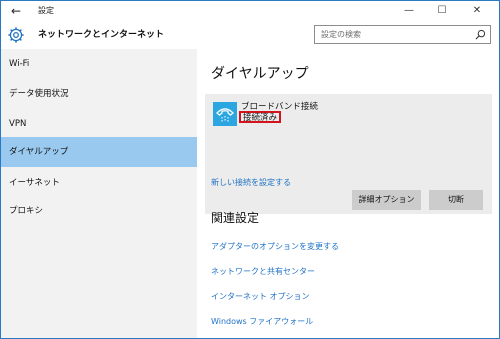 The width and height of the screenshot is (500, 339). Describe the element at coordinates (480, 34) in the screenshot. I see `search-icon` at that location.